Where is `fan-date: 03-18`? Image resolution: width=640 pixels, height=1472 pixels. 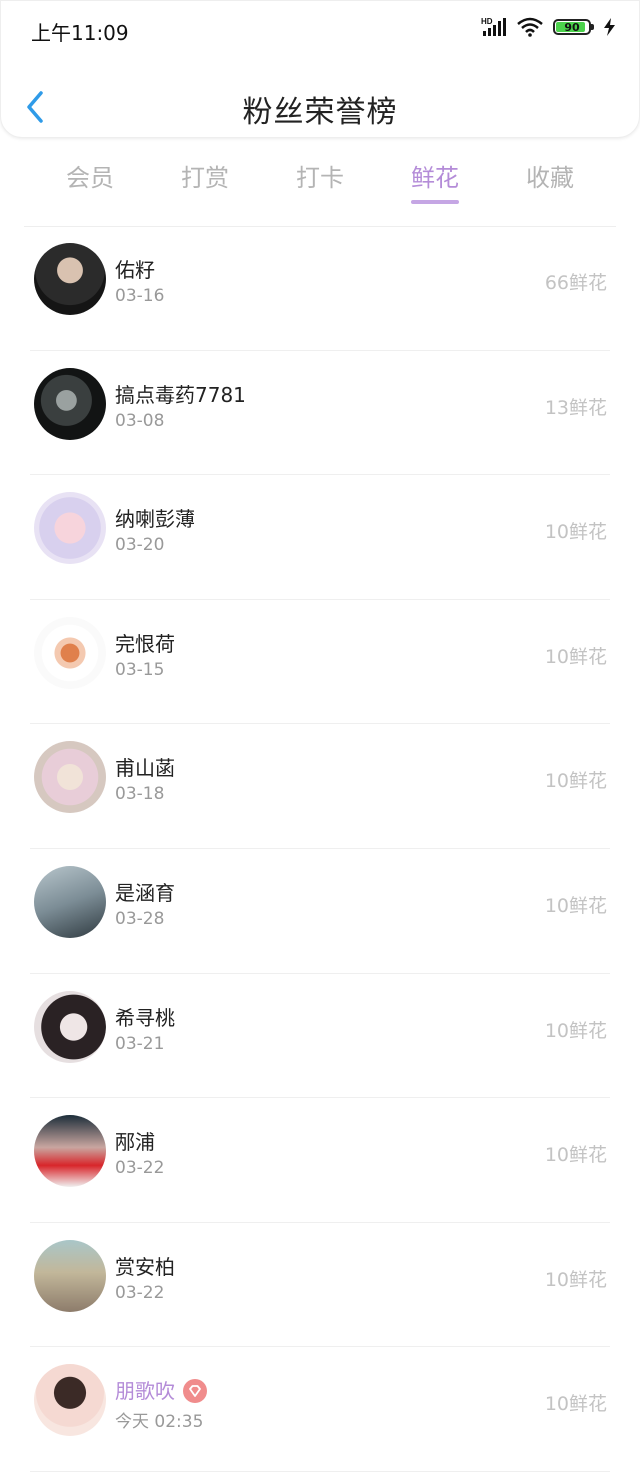 fan-date: 03-18 is located at coordinates (140, 794).